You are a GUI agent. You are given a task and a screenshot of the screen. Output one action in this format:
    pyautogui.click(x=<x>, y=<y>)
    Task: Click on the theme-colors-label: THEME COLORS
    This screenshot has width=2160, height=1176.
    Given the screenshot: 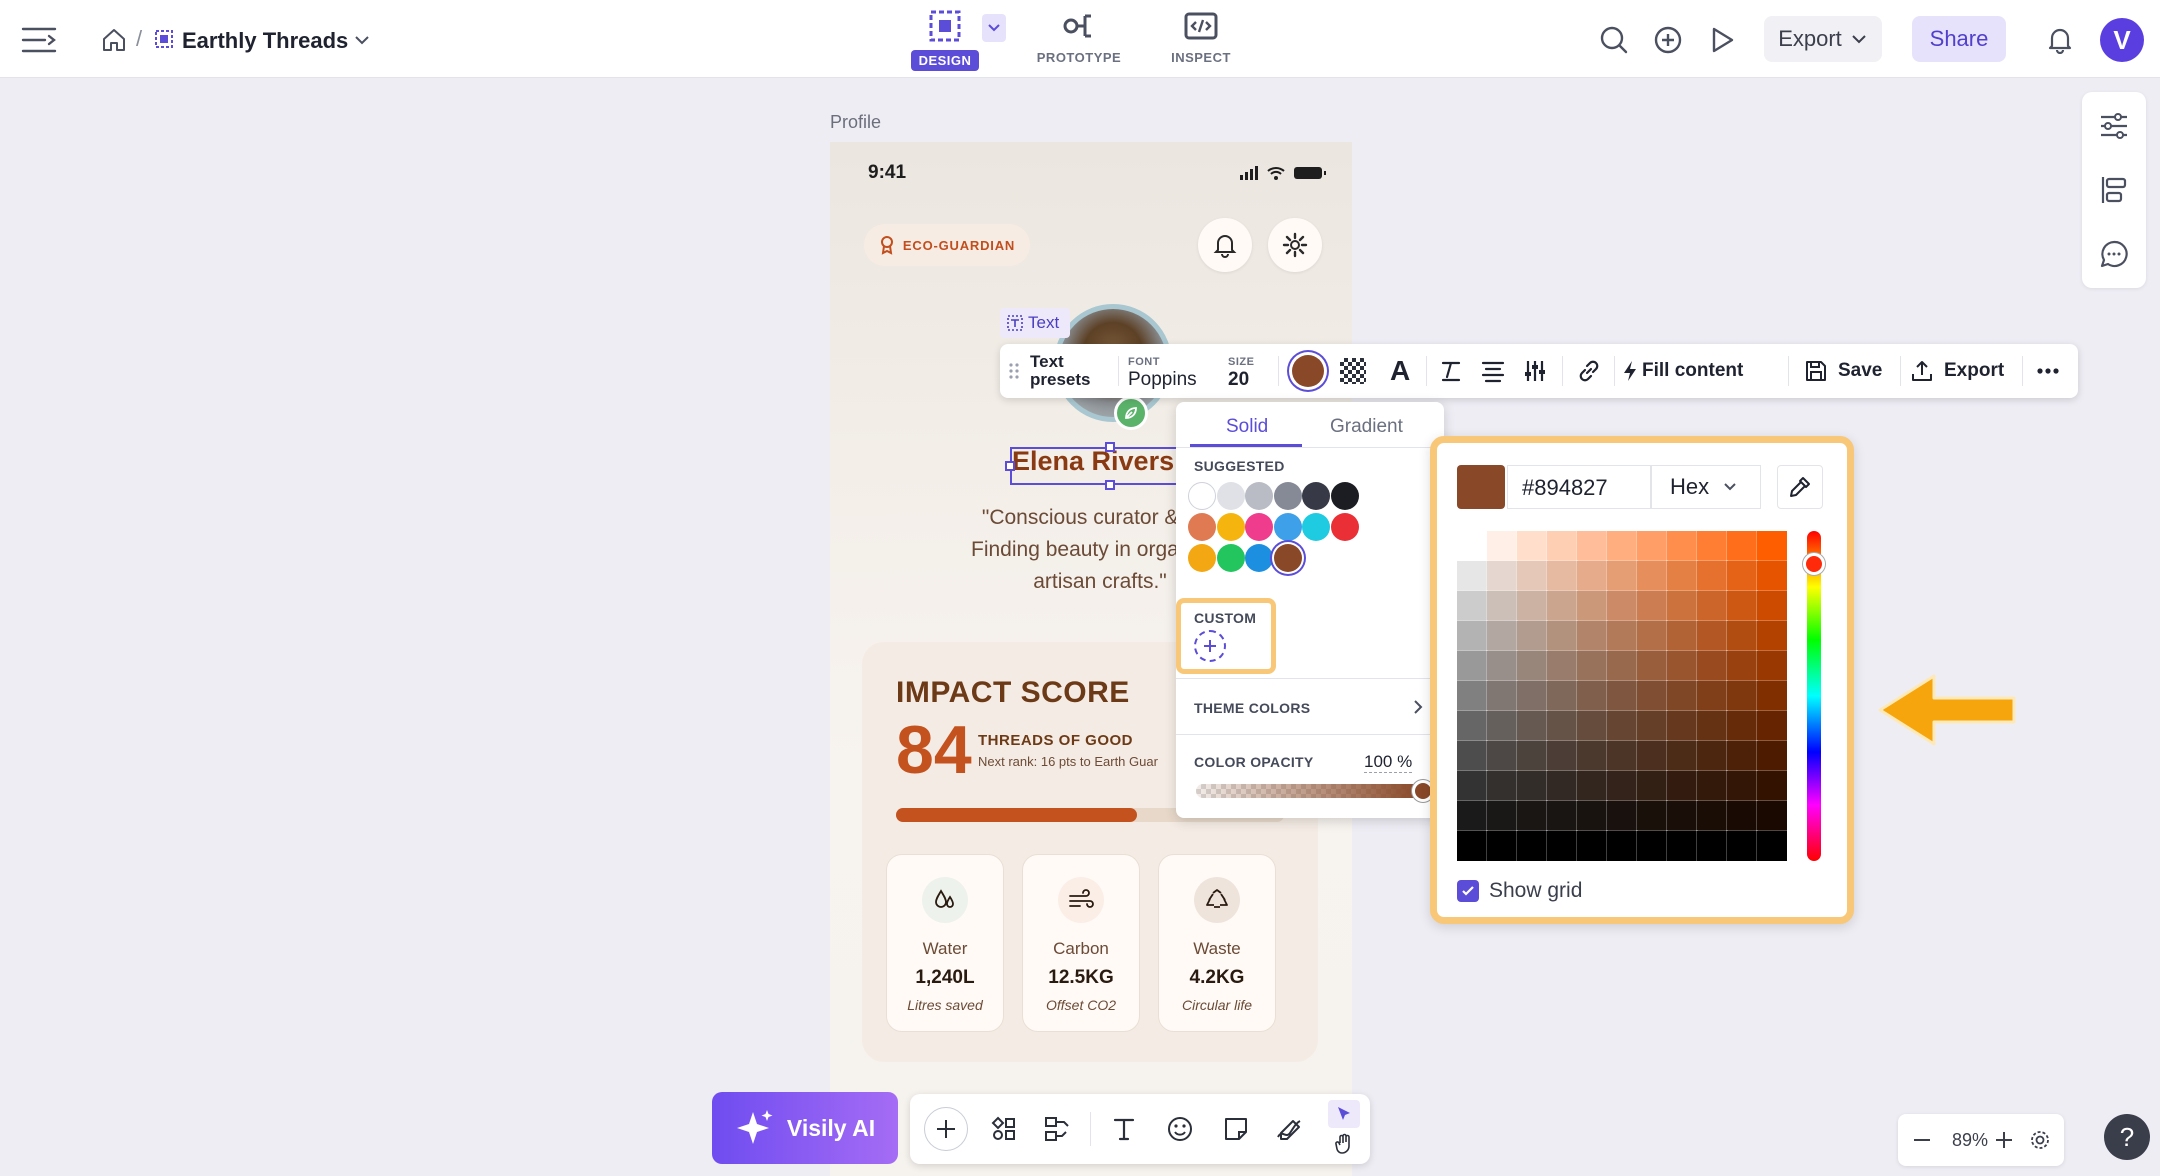 What is the action you would take?
    pyautogui.click(x=1252, y=708)
    